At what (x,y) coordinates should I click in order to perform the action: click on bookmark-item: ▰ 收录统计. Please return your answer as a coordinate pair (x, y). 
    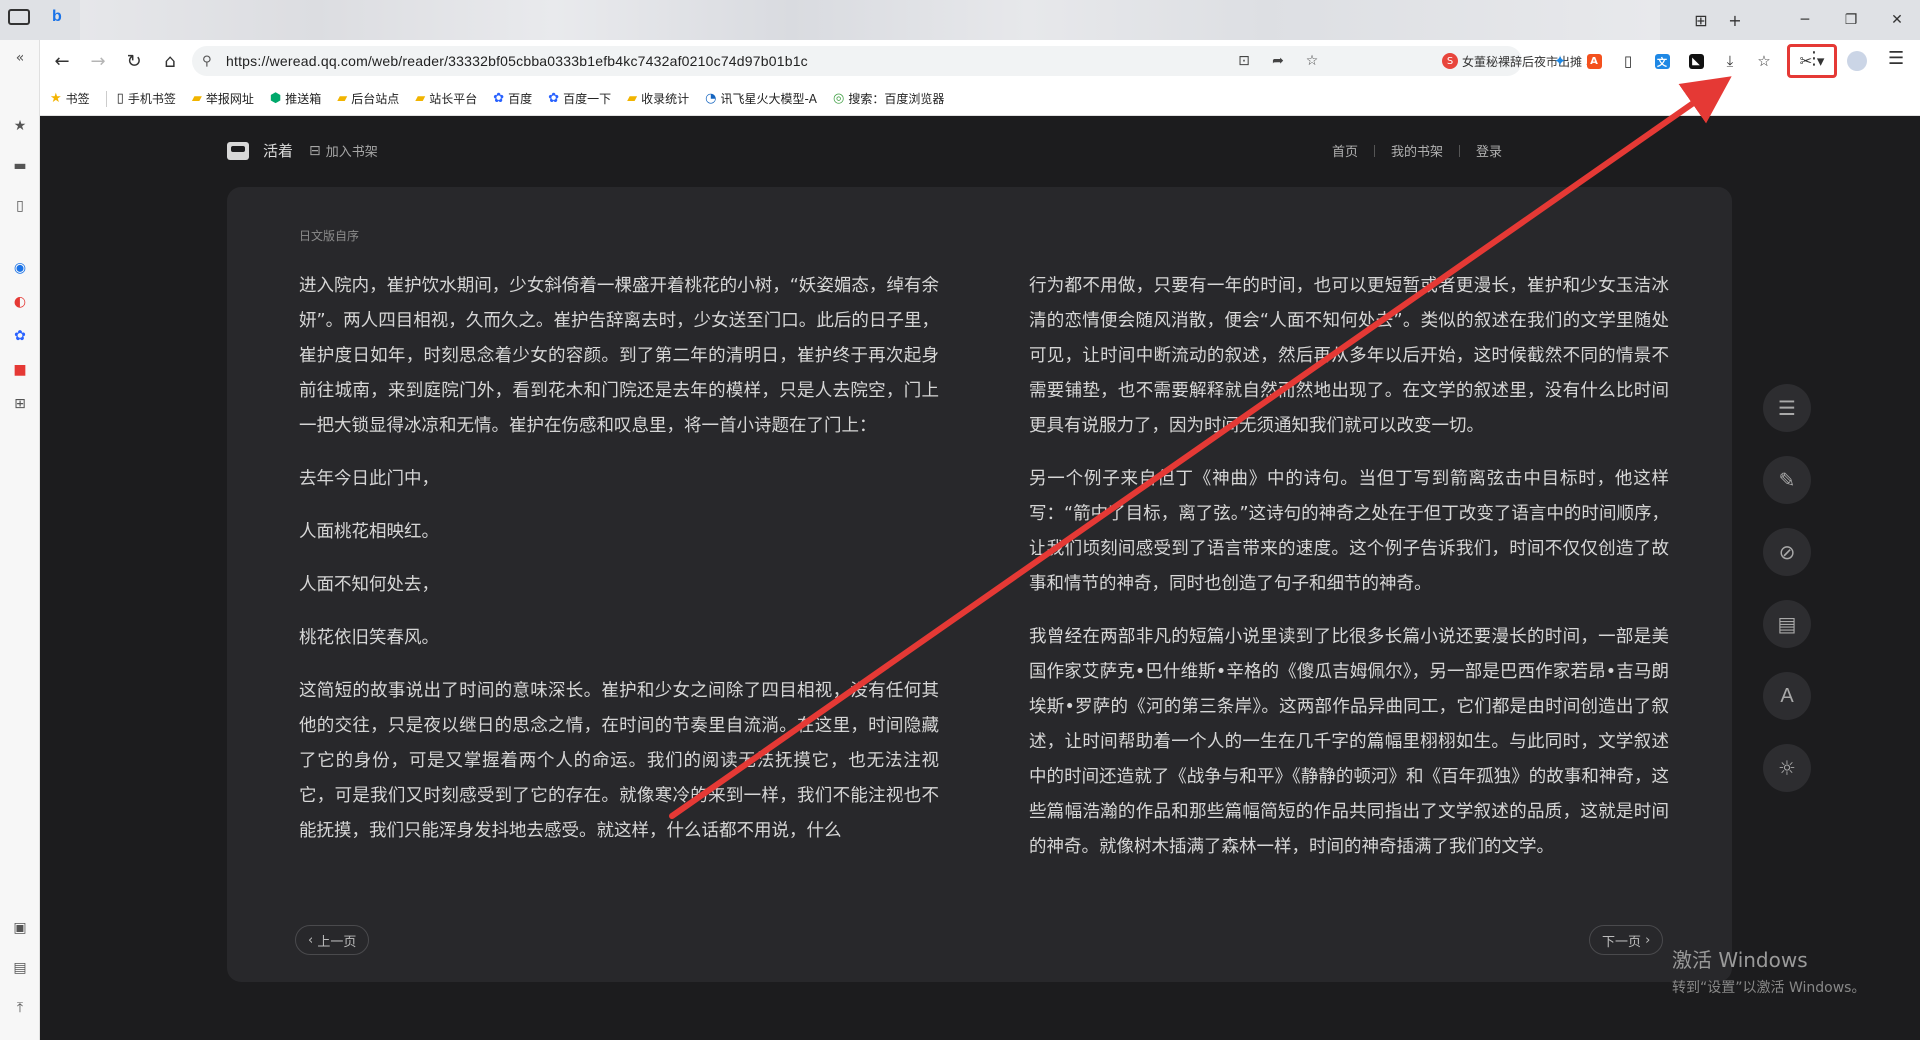
    Looking at the image, I should click on (658, 98).